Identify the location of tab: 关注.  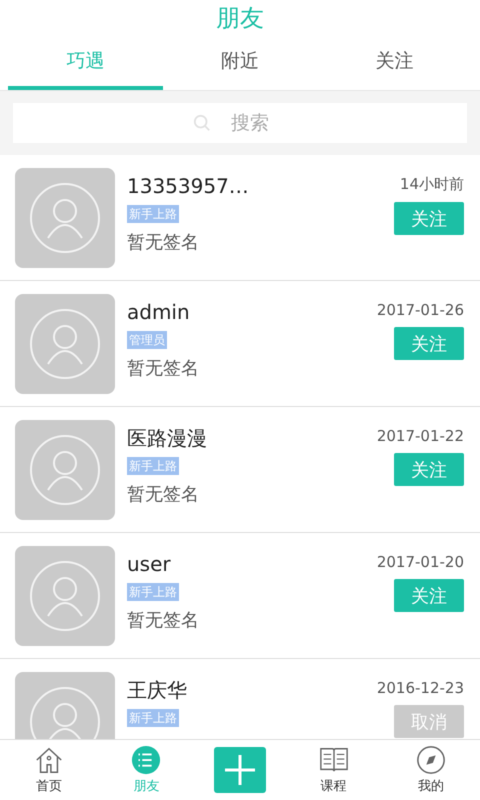
(394, 63).